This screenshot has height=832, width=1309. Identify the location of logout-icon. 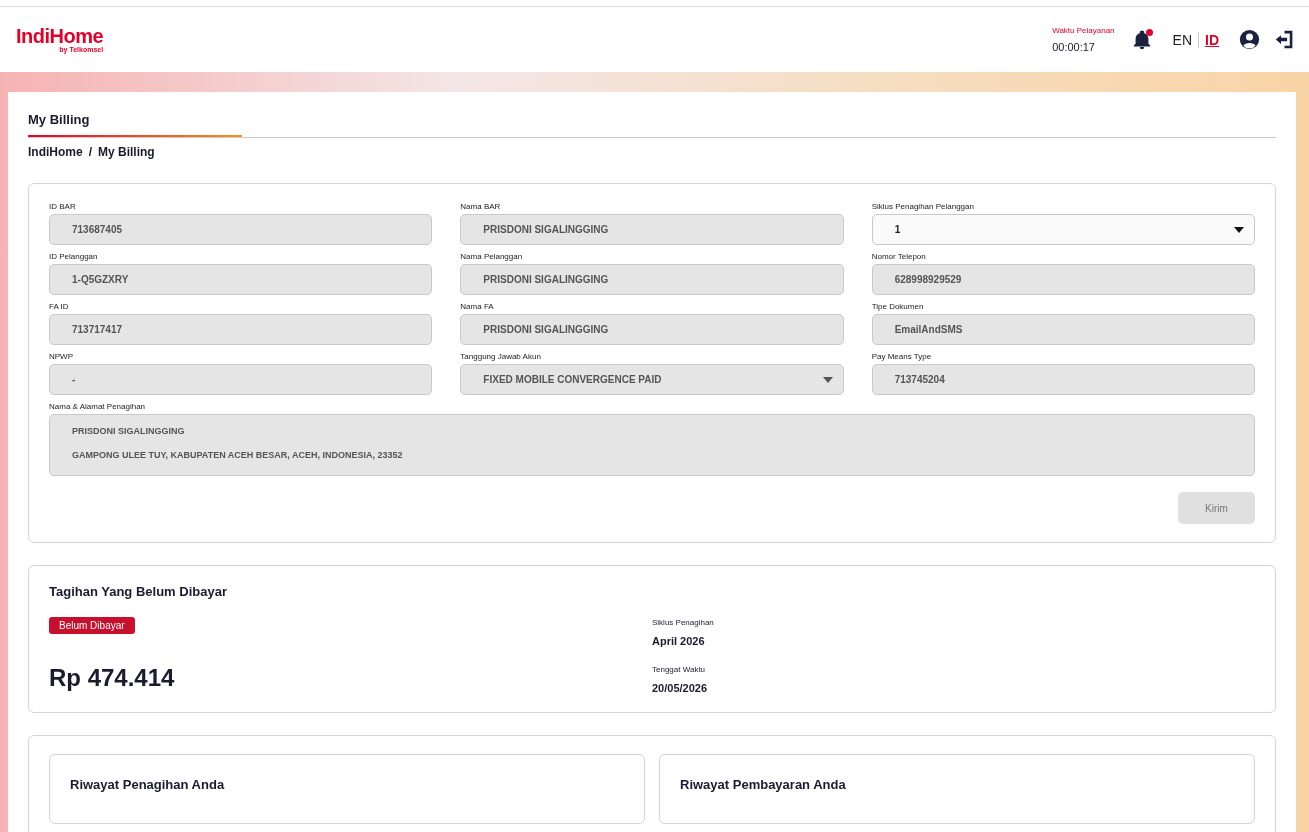
(1284, 39).